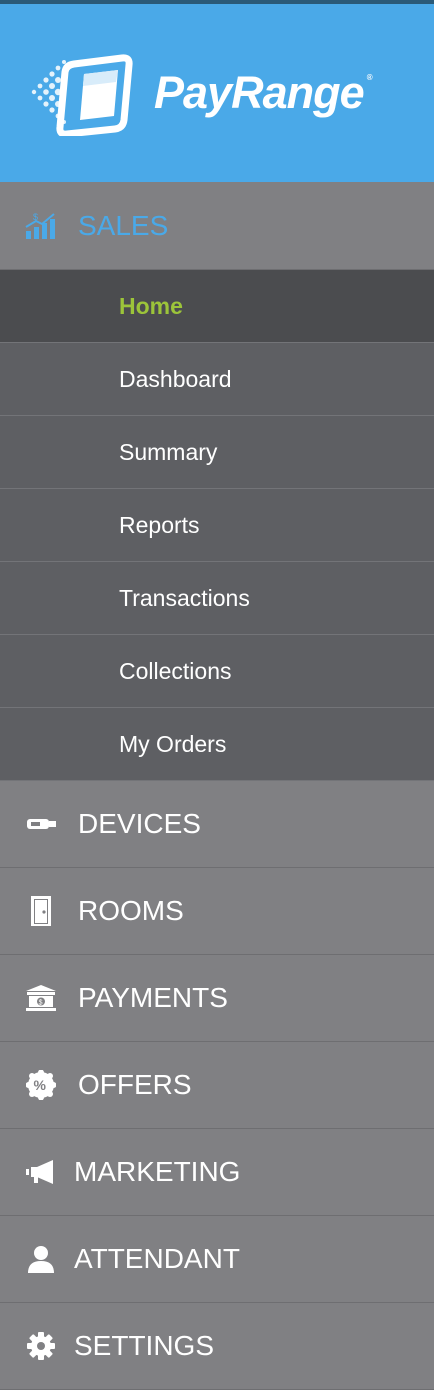 This screenshot has height=1390, width=434. What do you see at coordinates (157, 1171) in the screenshot?
I see `nav-item-label: MARKETING` at bounding box center [157, 1171].